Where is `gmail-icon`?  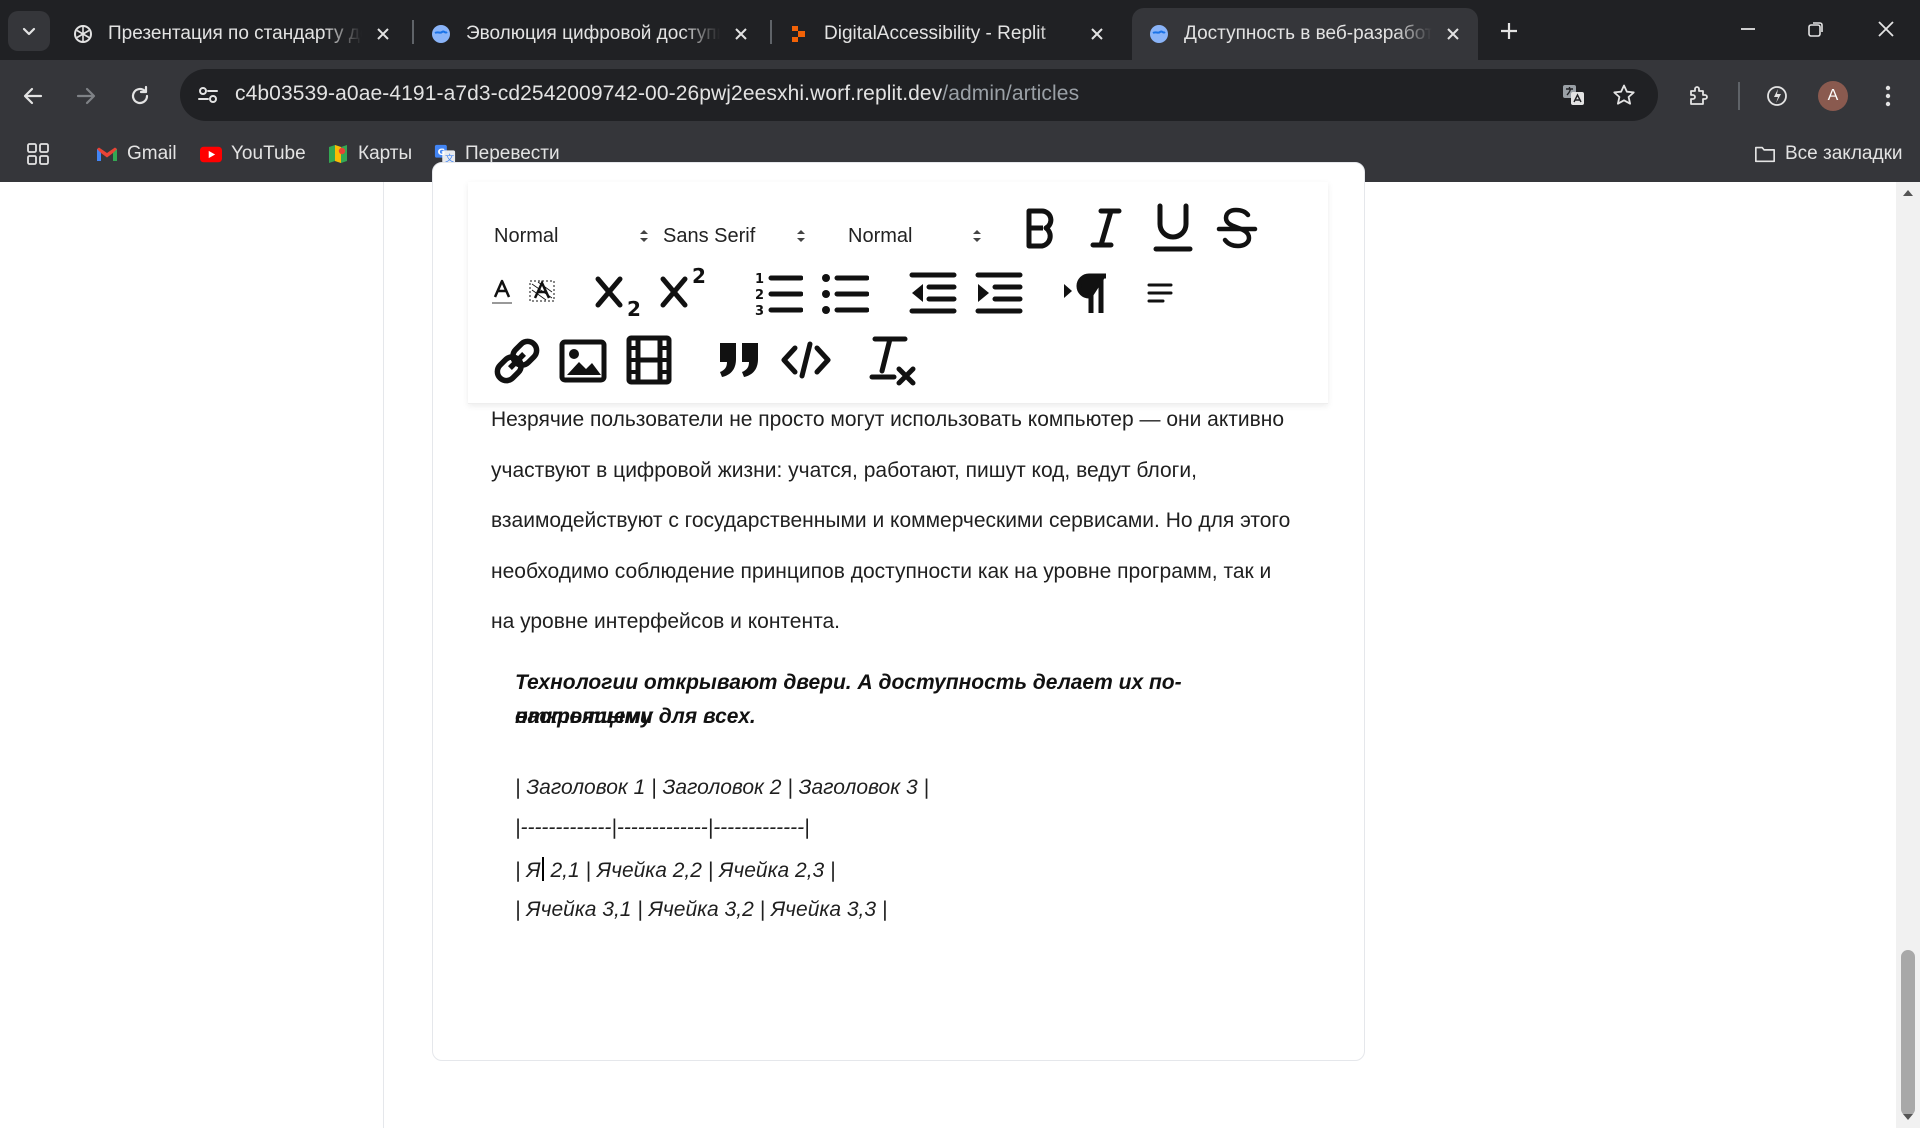 gmail-icon is located at coordinates (107, 154).